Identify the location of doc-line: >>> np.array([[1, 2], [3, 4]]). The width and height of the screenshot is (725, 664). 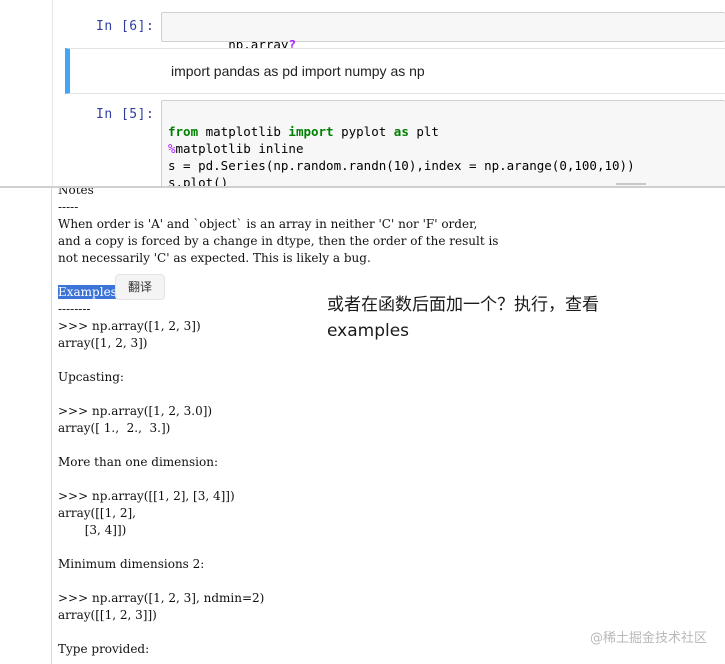
(146, 496).